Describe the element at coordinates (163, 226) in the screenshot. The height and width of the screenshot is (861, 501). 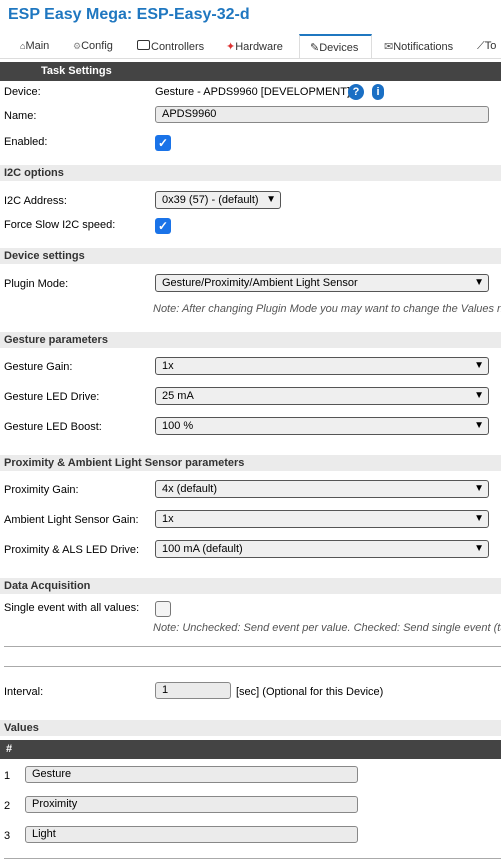
I see `slow-i2c-checkbox: ✓` at that location.